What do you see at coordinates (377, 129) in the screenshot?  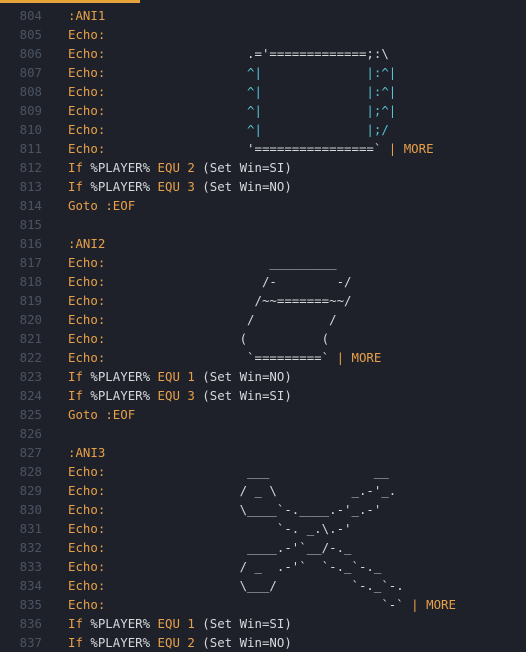 I see `token-cy: |;/` at bounding box center [377, 129].